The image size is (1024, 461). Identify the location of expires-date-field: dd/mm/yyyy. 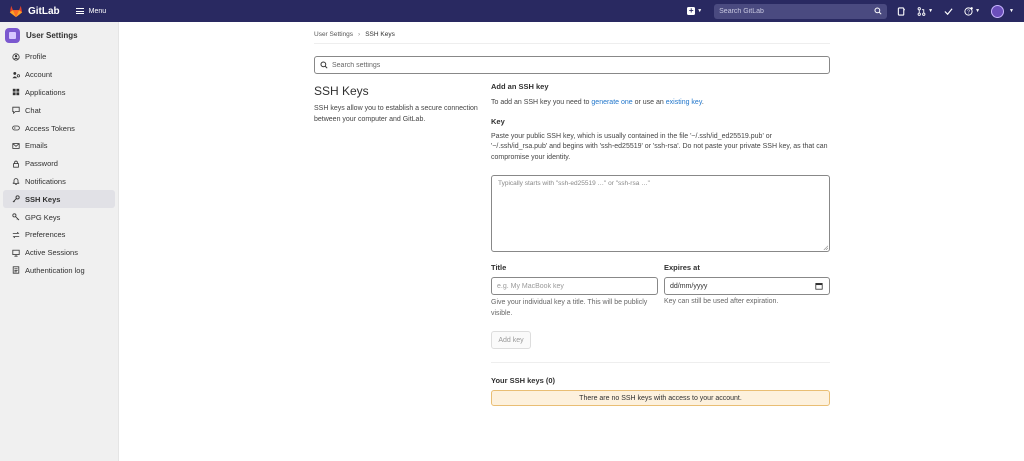
(747, 286).